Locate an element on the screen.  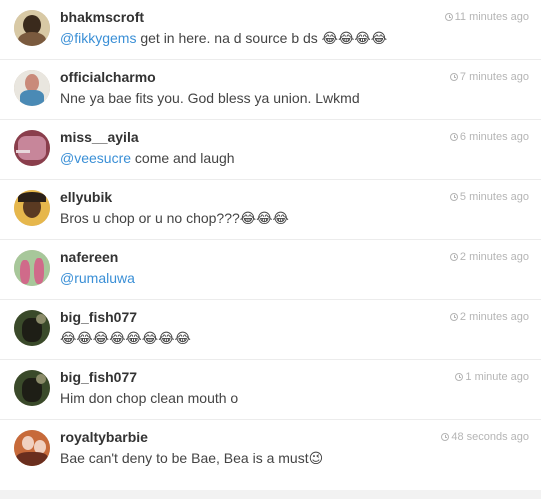
timestamp: 48 seconds ago is located at coordinates (485, 437).